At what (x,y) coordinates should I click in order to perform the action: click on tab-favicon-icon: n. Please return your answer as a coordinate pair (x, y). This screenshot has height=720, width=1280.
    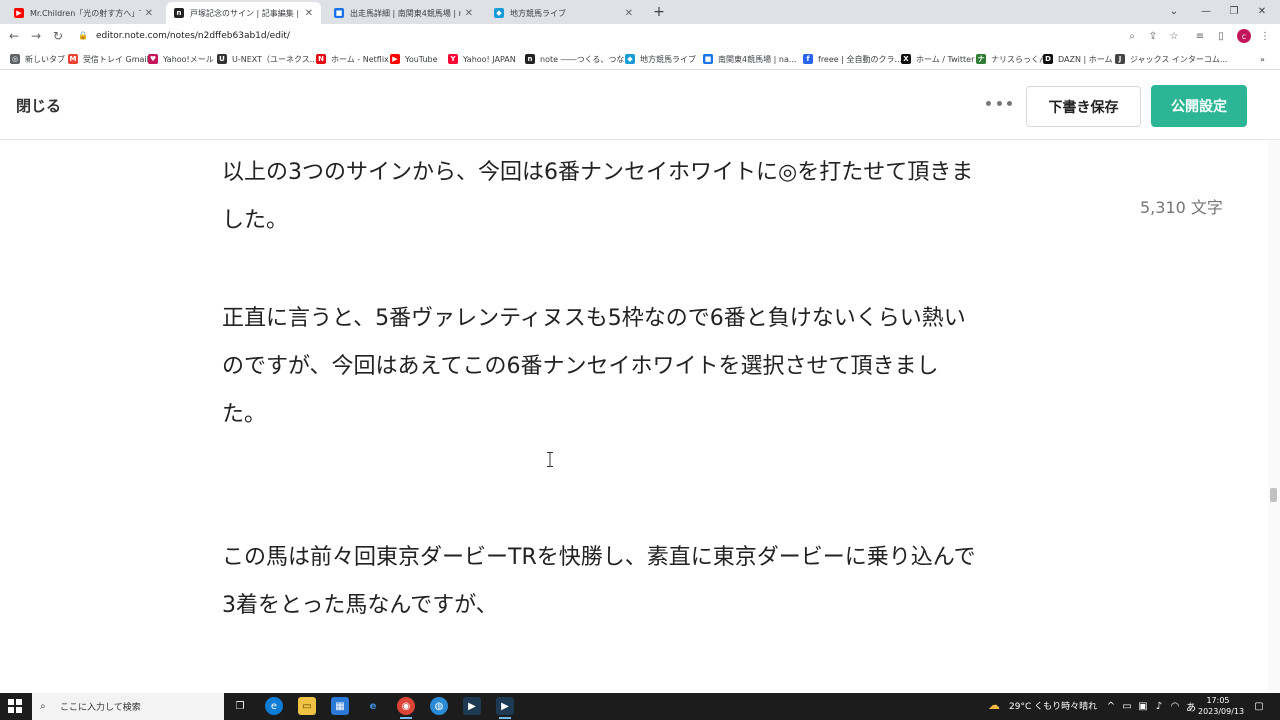
    Looking at the image, I should click on (179, 13).